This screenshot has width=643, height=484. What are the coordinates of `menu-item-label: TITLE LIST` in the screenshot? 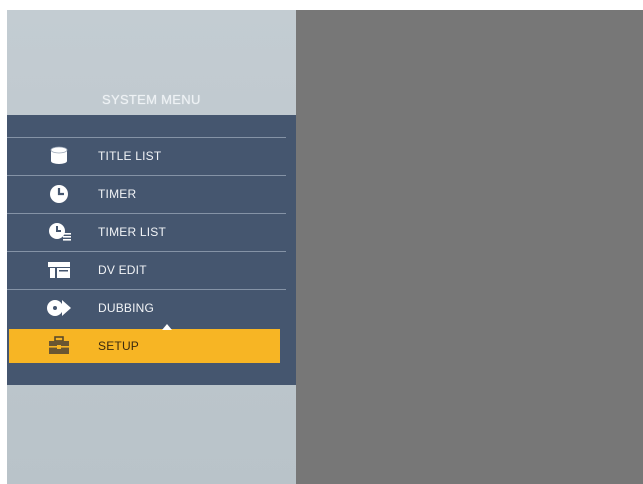 It's located at (130, 156).